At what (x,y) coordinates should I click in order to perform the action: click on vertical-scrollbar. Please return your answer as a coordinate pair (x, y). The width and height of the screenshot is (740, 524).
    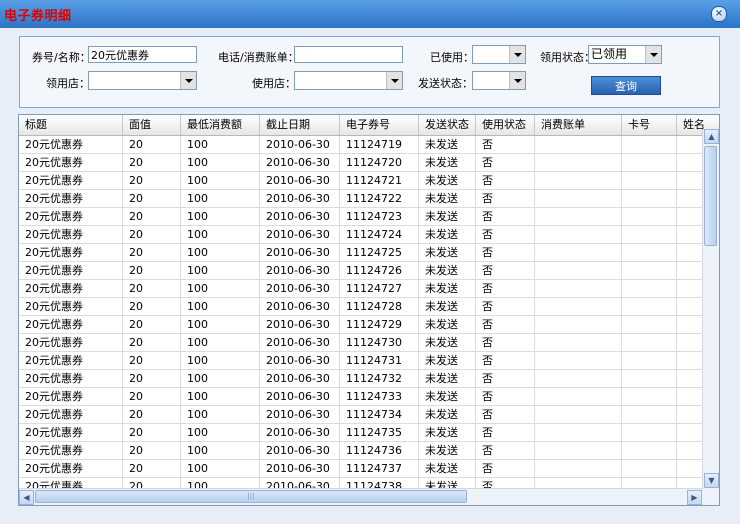
    Looking at the image, I should click on (710, 310).